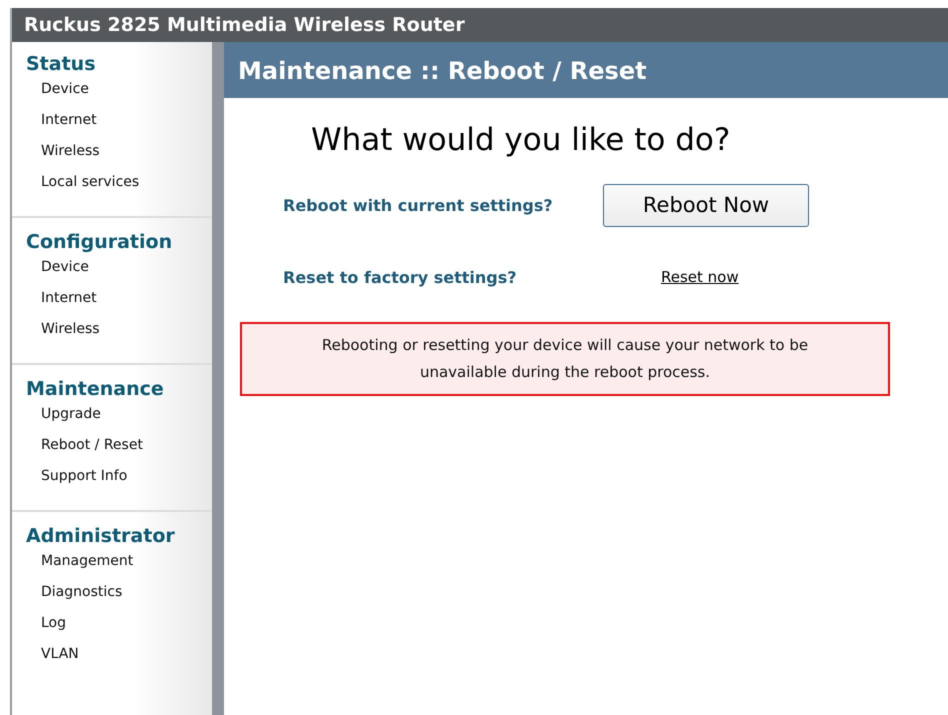 The height and width of the screenshot is (715, 948). I want to click on action-label: Reboot with current settings?, so click(418, 205).